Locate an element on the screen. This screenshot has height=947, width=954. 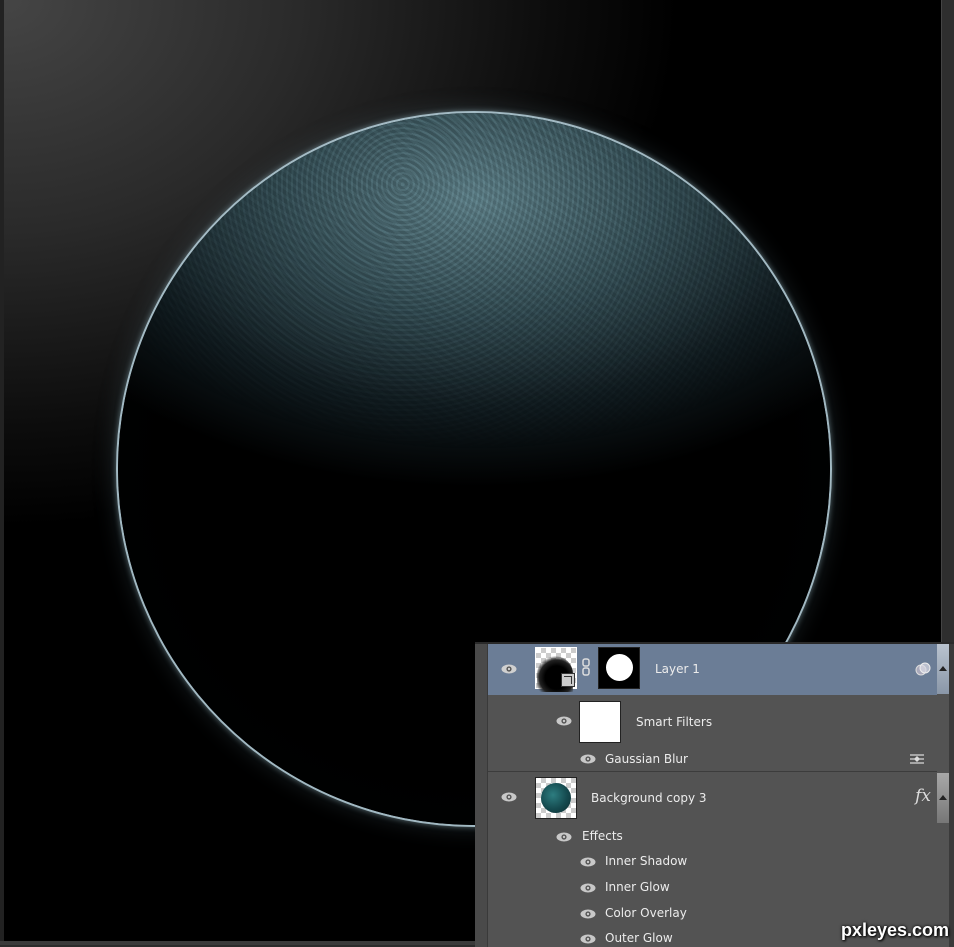
panel-gutter is located at coordinates (481, 795).